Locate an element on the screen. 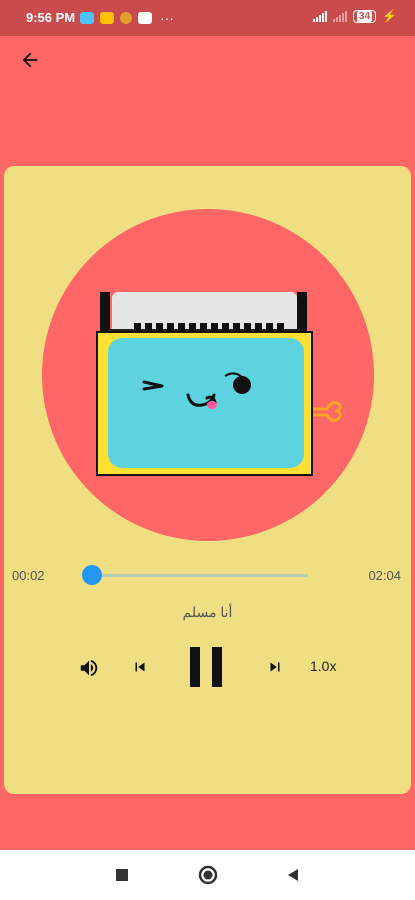  nav-recents-button is located at coordinates (122, 875).